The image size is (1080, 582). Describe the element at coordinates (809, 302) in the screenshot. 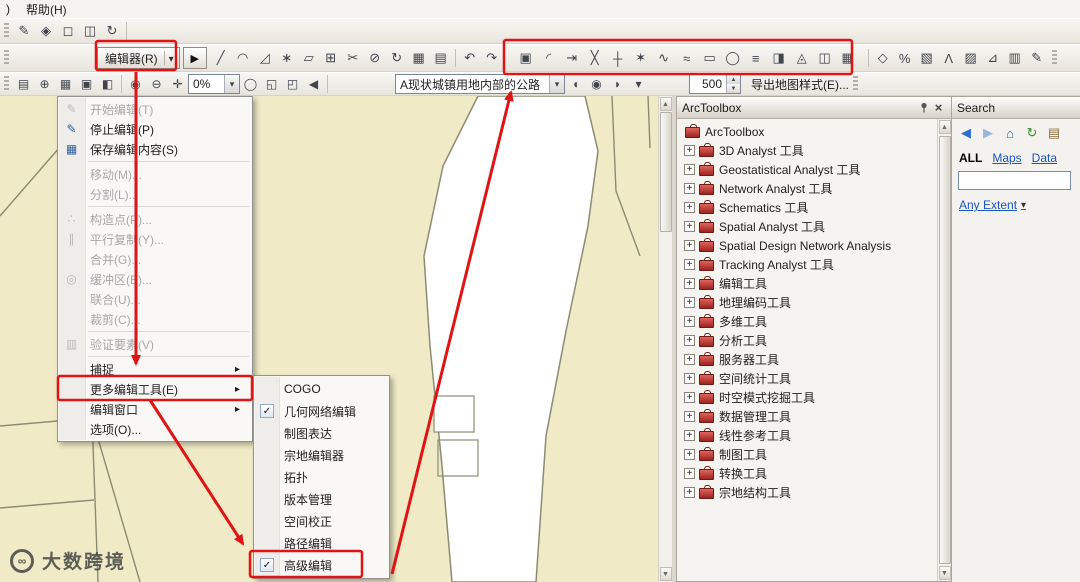

I see `toolbox-item: 地理编码工具` at that location.